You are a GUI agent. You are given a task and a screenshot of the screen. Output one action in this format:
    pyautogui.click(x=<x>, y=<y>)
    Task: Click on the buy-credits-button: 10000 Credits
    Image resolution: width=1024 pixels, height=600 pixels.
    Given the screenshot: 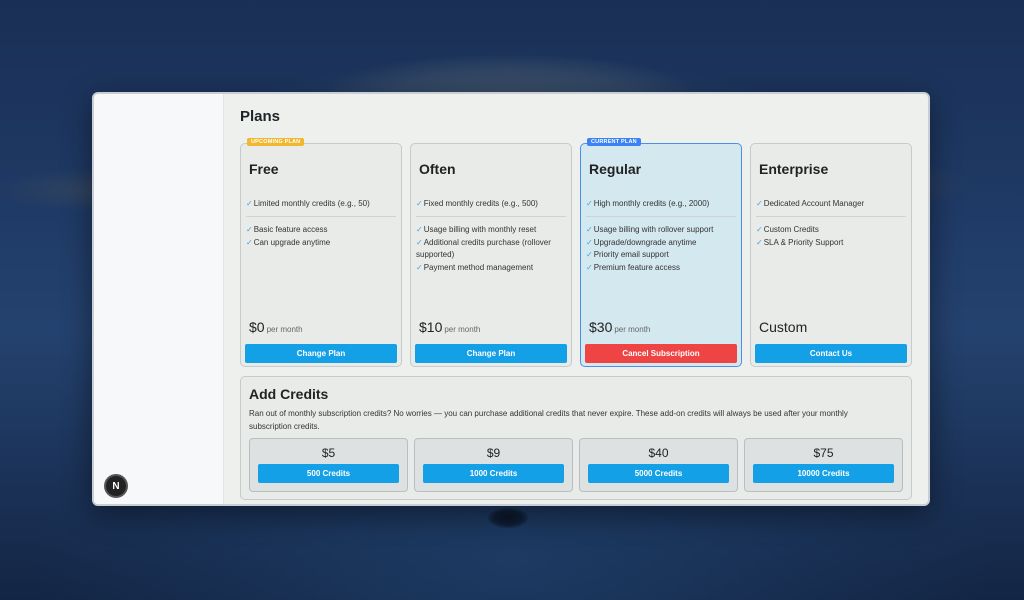 What is the action you would take?
    pyautogui.click(x=823, y=473)
    